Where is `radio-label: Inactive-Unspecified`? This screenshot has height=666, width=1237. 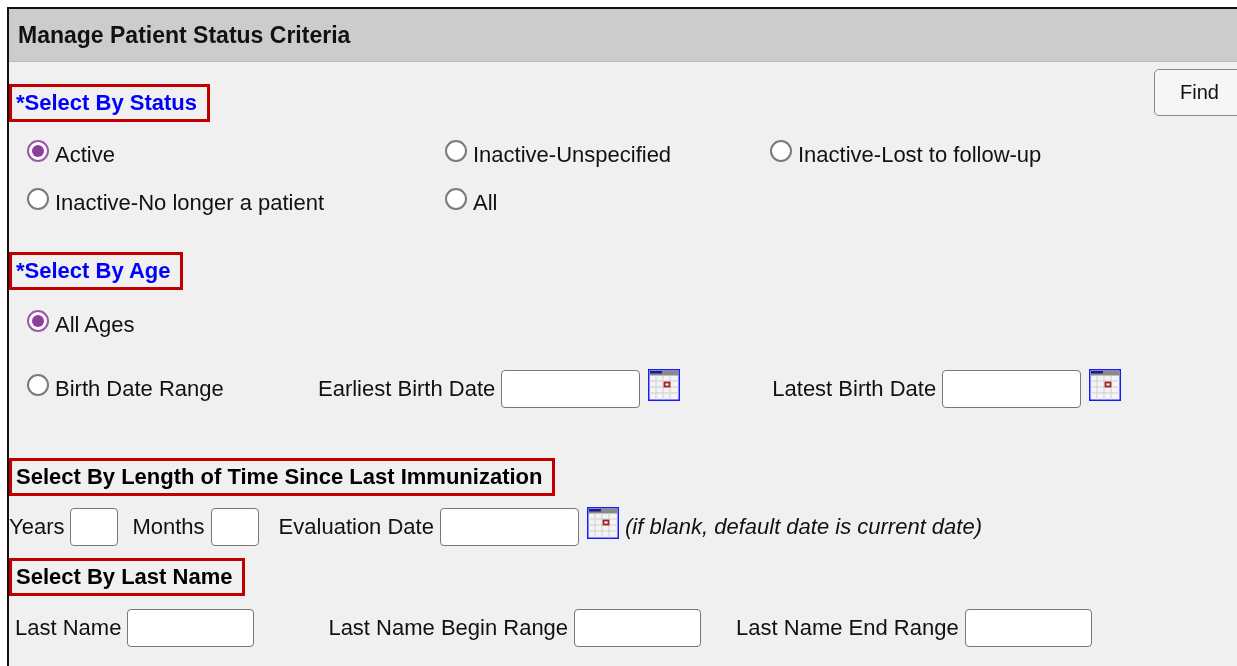 radio-label: Inactive-Unspecified is located at coordinates (572, 155).